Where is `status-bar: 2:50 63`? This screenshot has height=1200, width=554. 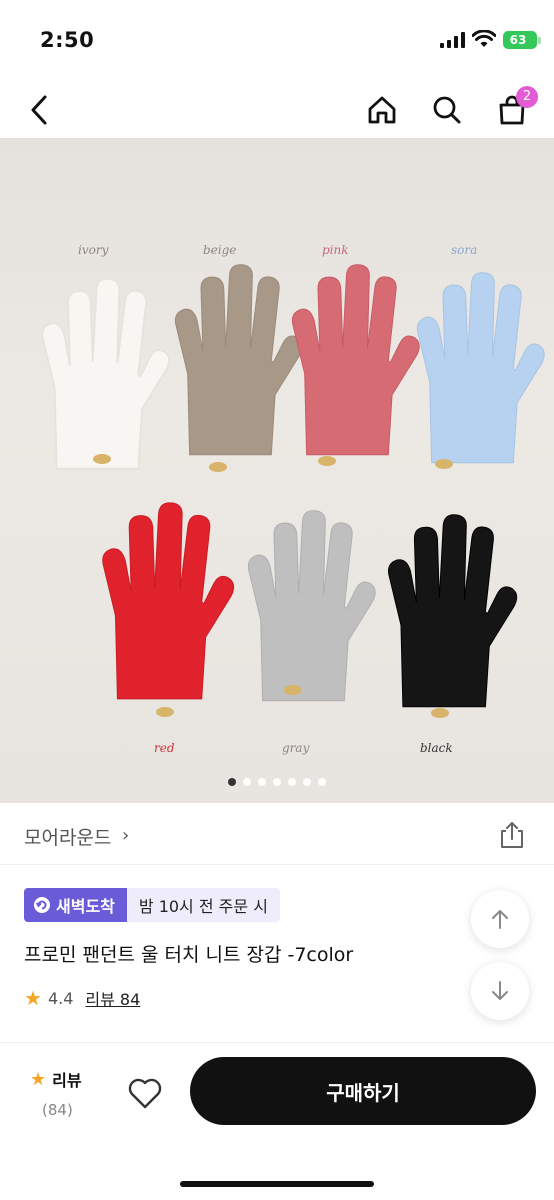
status-bar: 2:50 63 is located at coordinates (277, 40).